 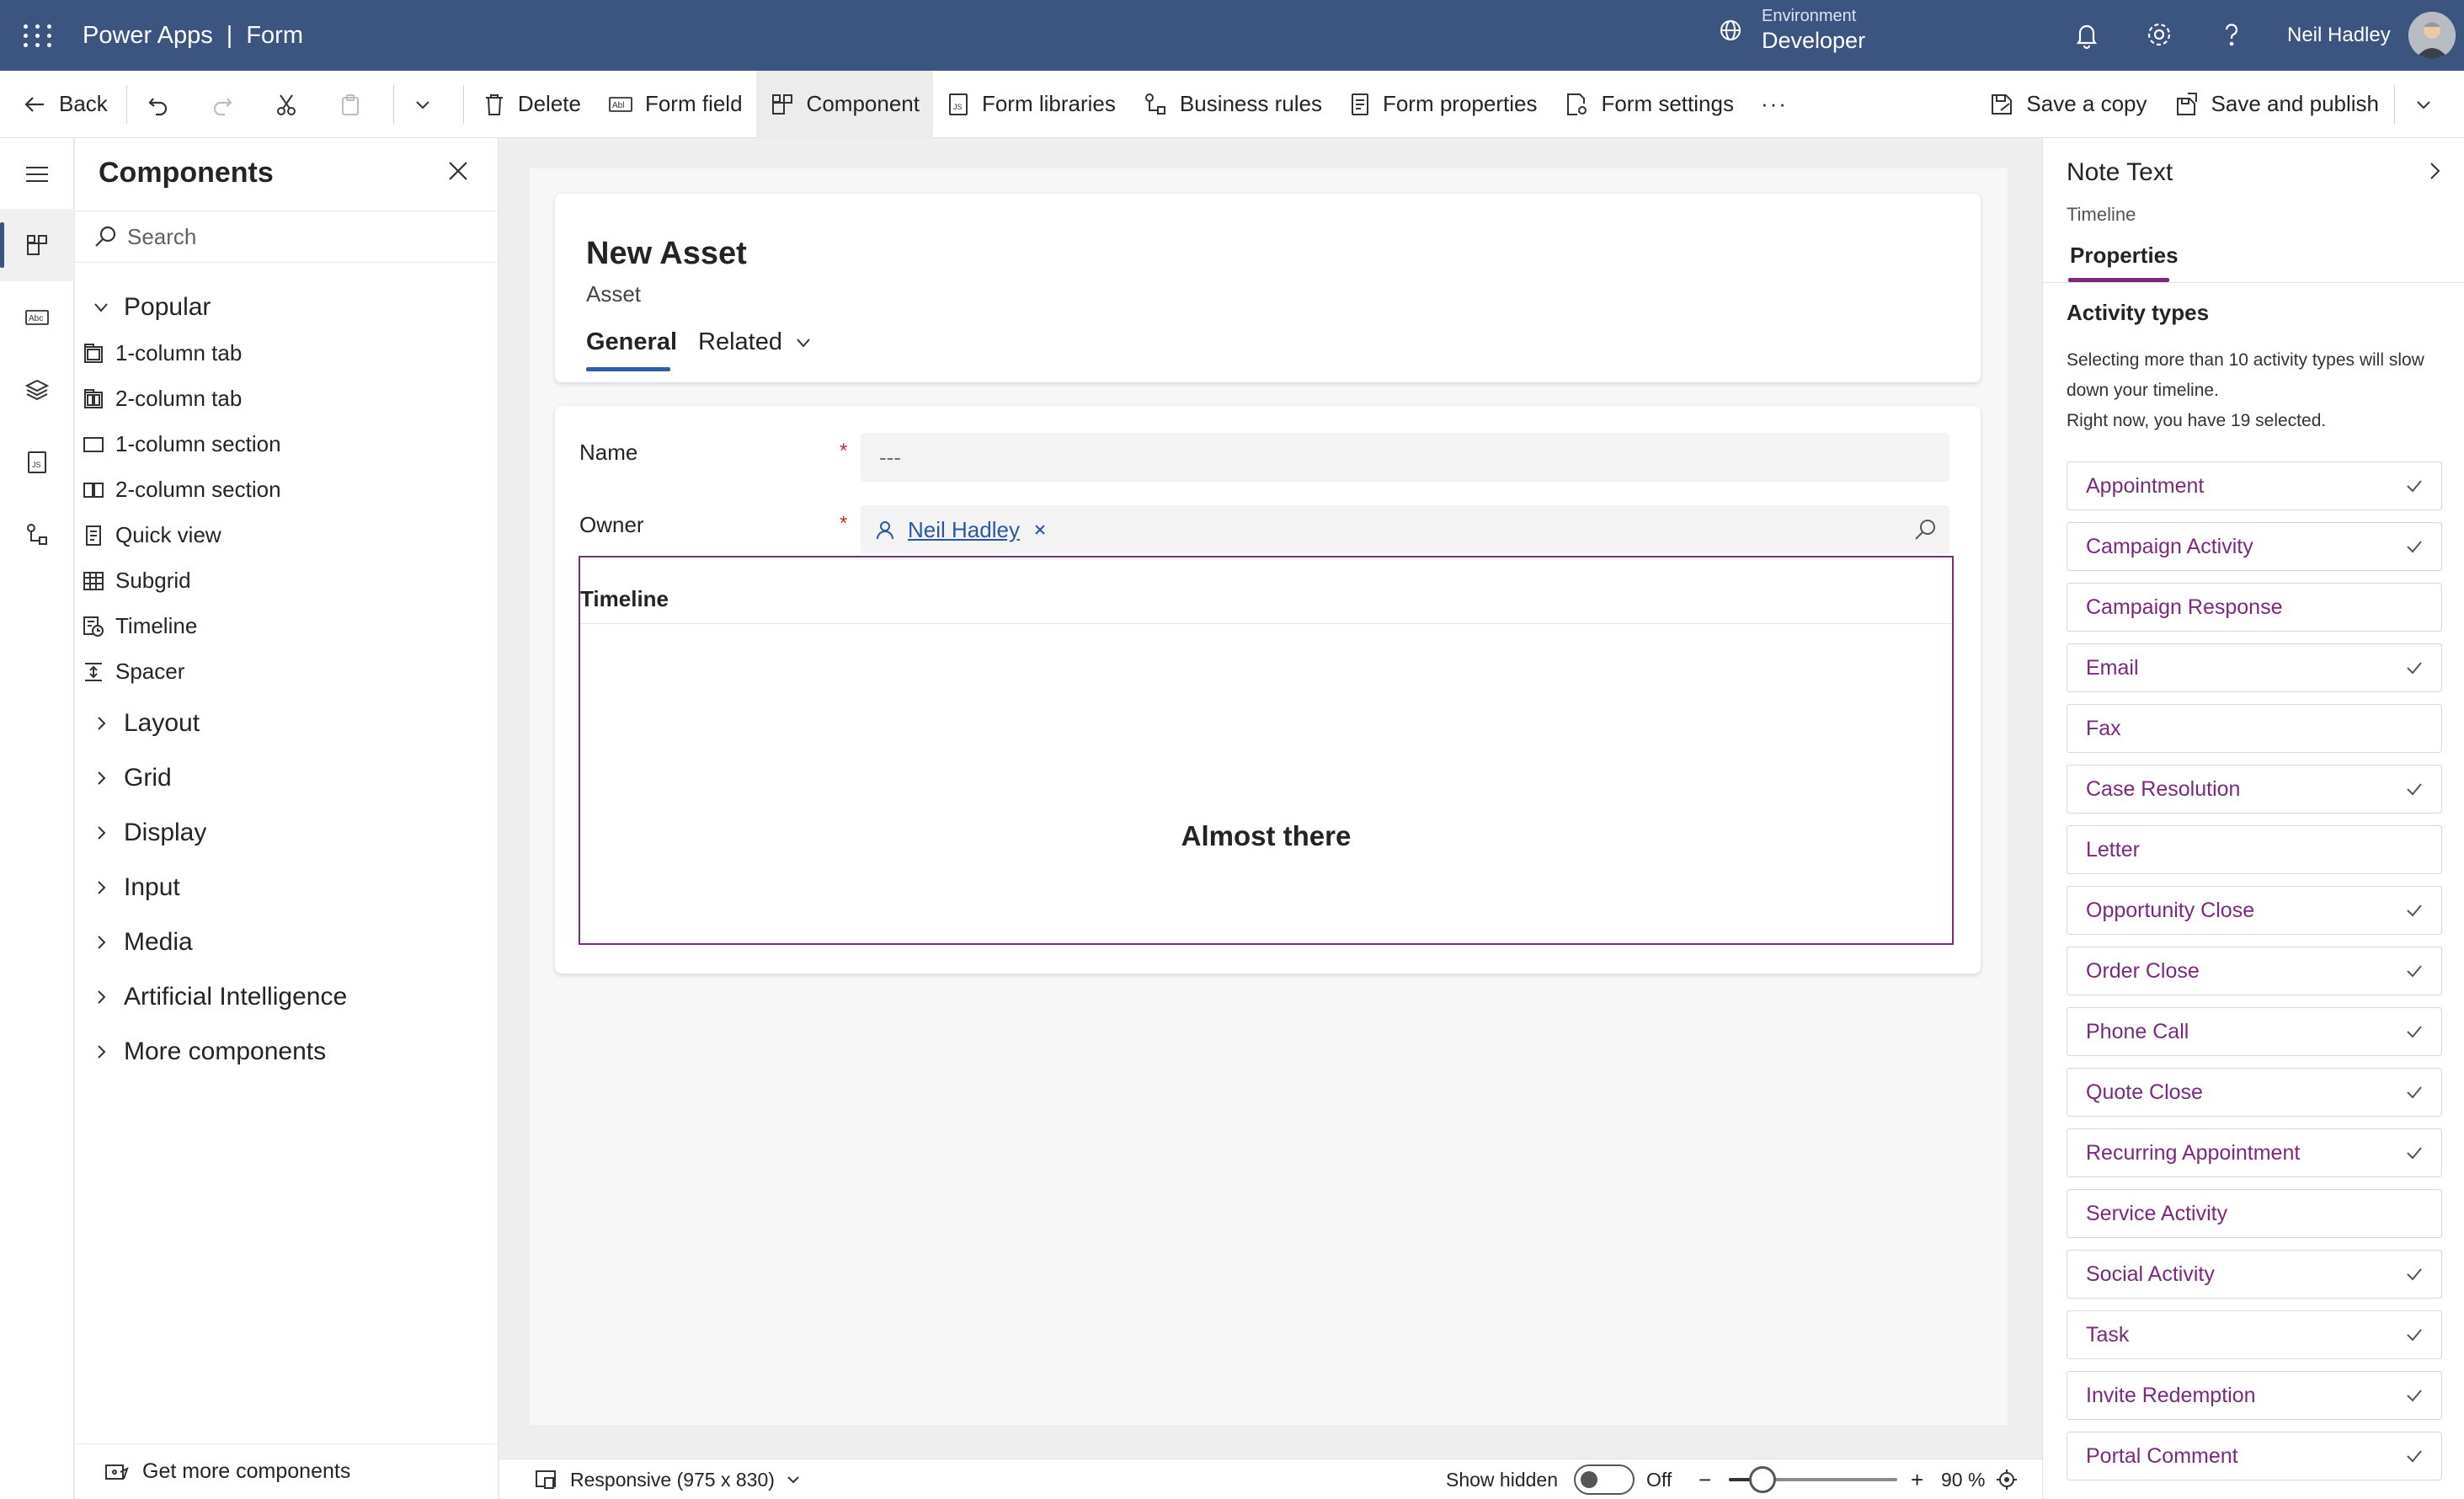 I want to click on flow-icon, so click(x=37, y=534).